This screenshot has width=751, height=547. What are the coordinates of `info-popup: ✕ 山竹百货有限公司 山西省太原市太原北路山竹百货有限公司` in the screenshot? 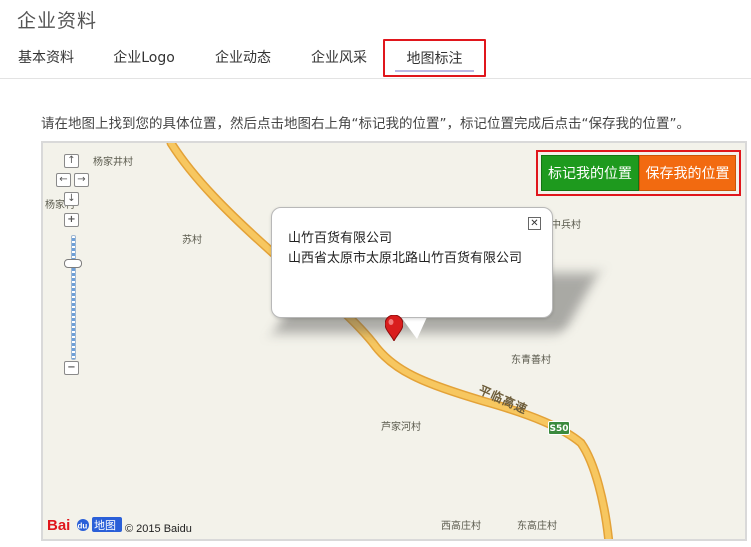 It's located at (412, 262).